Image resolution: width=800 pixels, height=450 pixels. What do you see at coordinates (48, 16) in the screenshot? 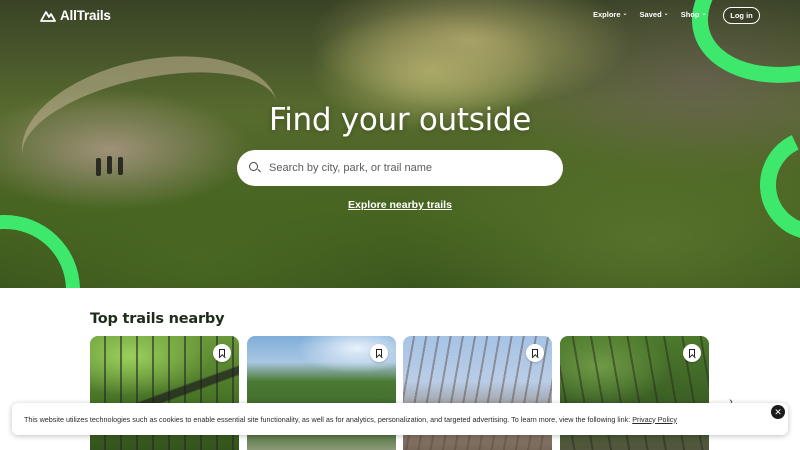
I see `alltrails-mountain-icon` at bounding box center [48, 16].